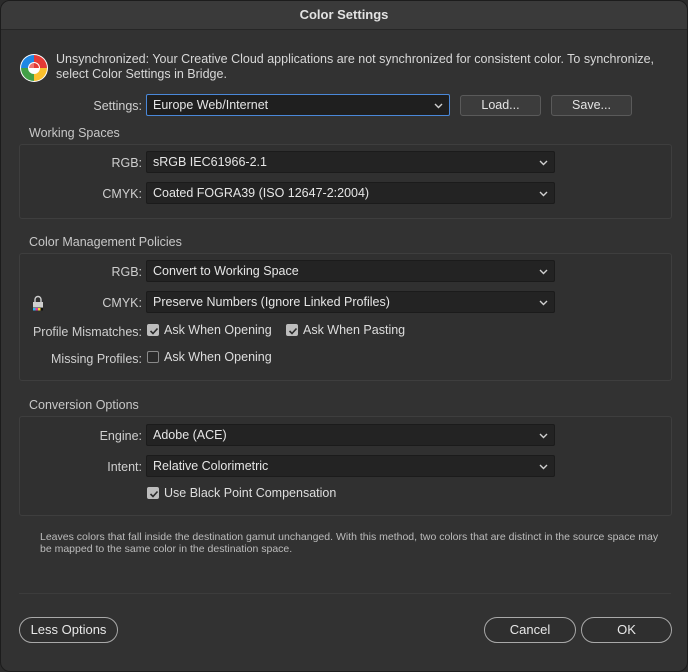 The width and height of the screenshot is (688, 672). I want to click on intent-value: Relative Colorimetric, so click(211, 466).